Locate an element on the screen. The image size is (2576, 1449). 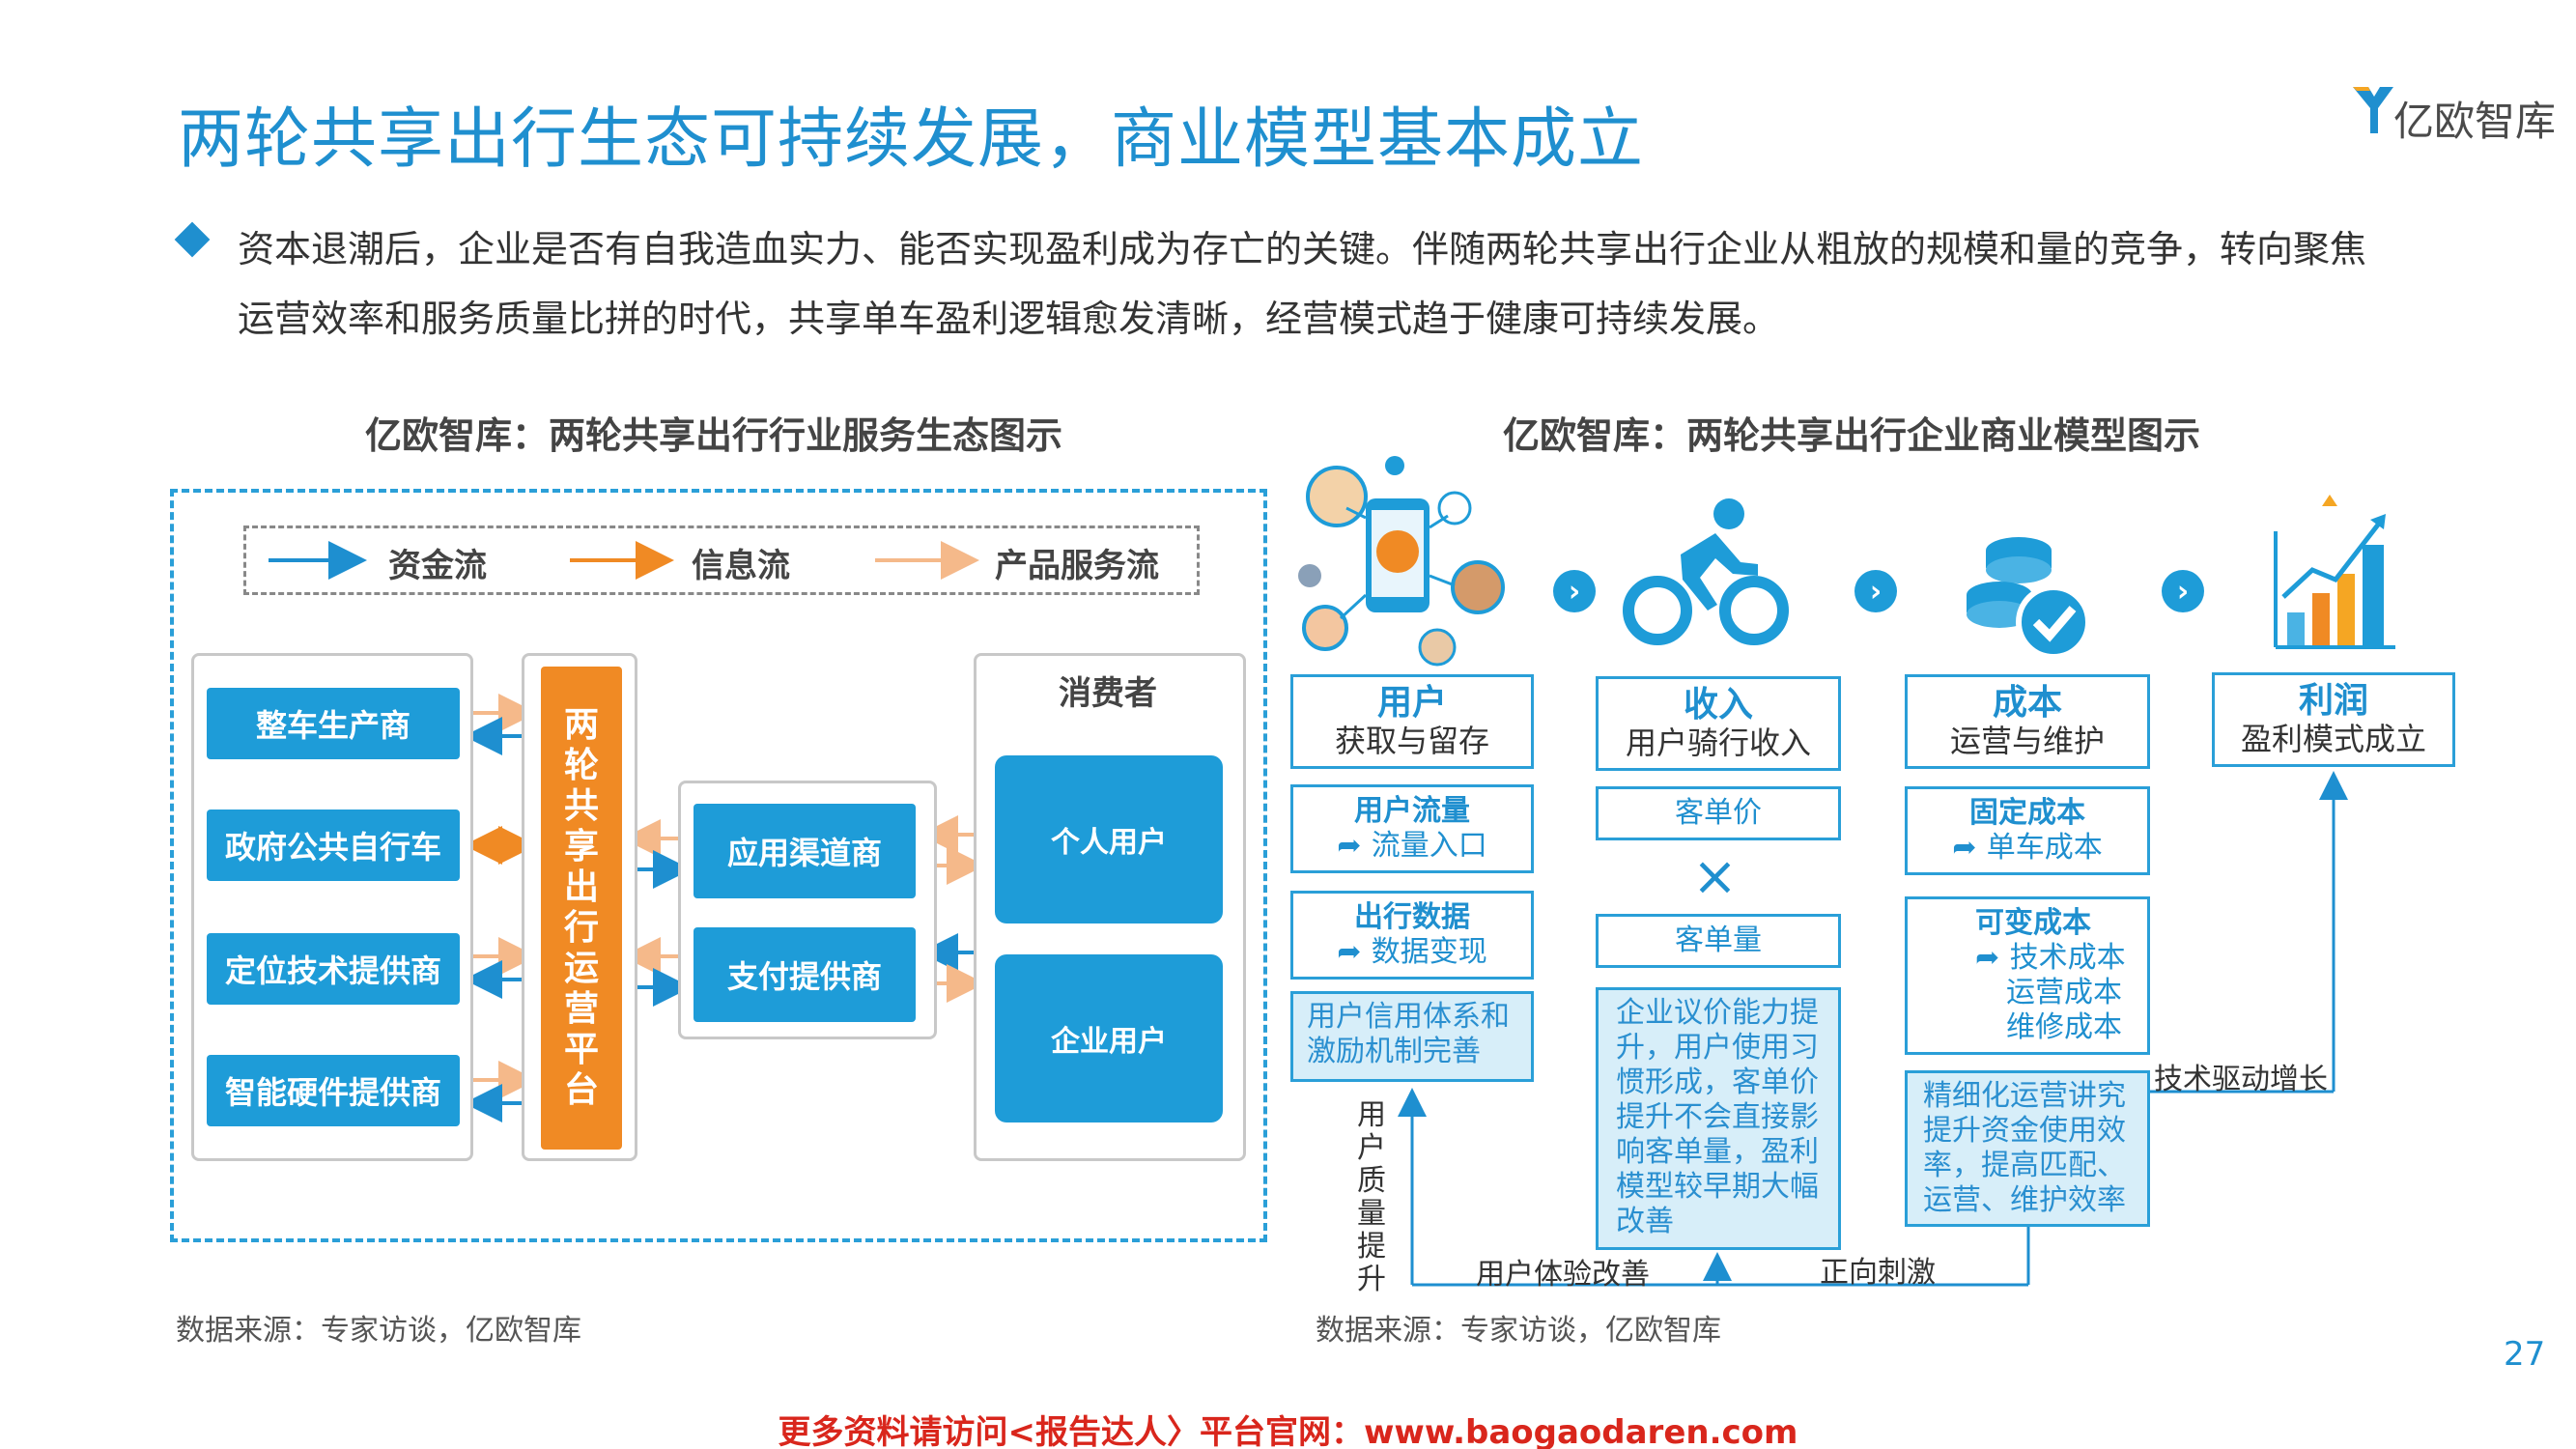
tech-growth-label: 技术驱动增长 is located at coordinates (2241, 1079).